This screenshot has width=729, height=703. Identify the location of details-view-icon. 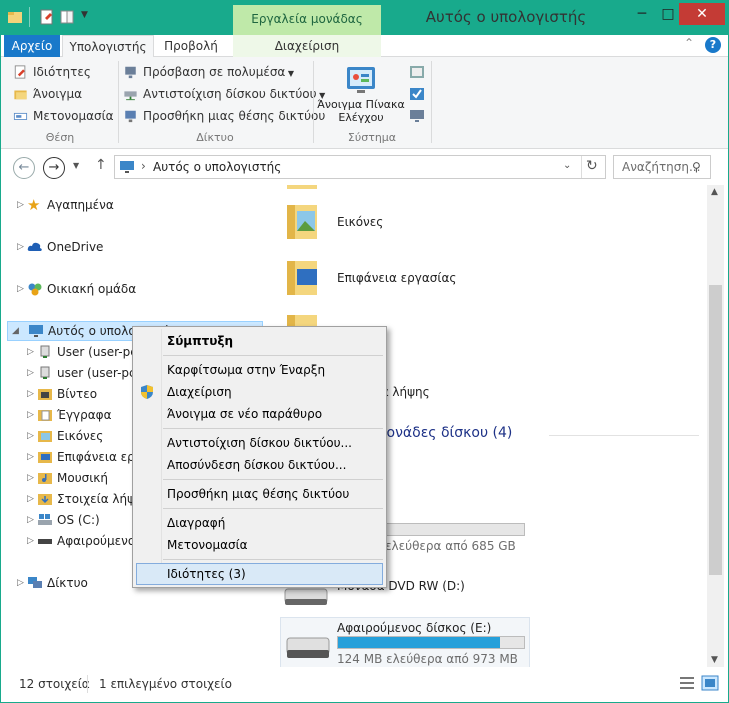
(687, 683).